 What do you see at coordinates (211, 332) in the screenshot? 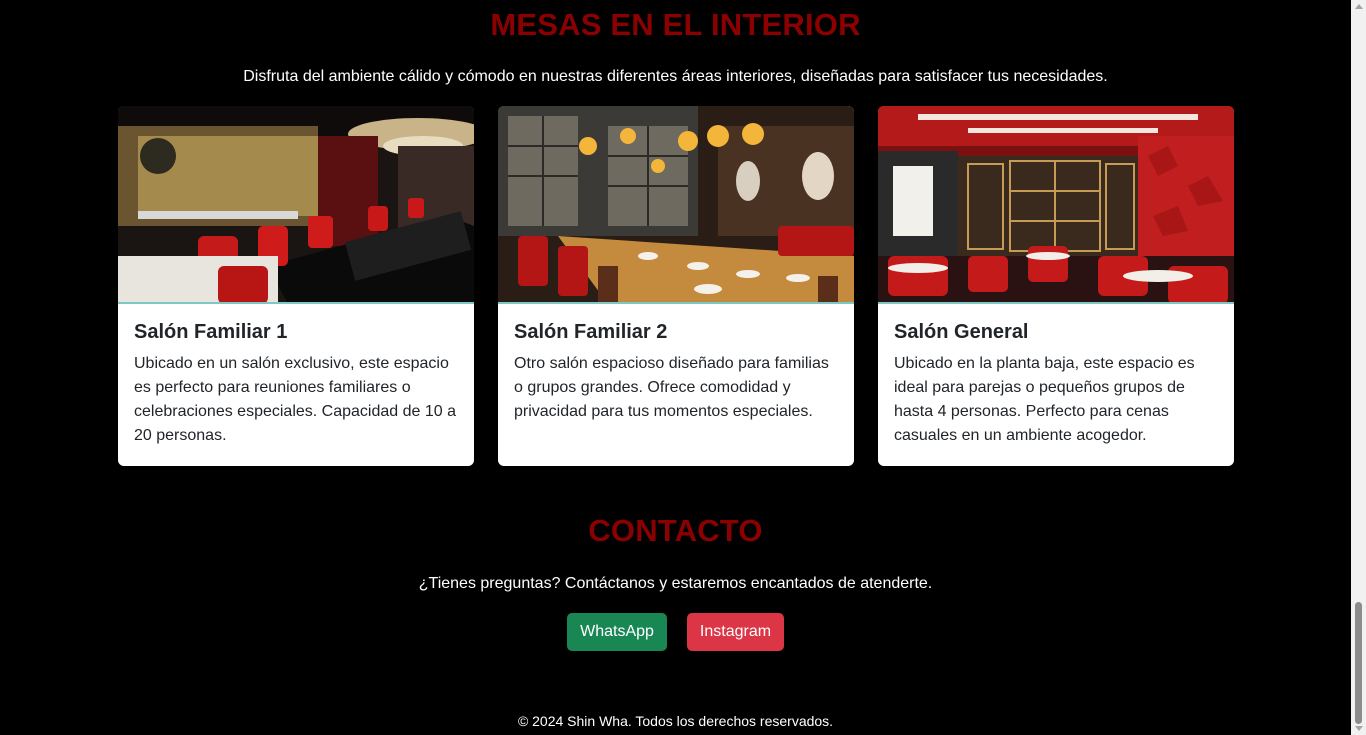
I see `card-title: Salón Familiar 1` at bounding box center [211, 332].